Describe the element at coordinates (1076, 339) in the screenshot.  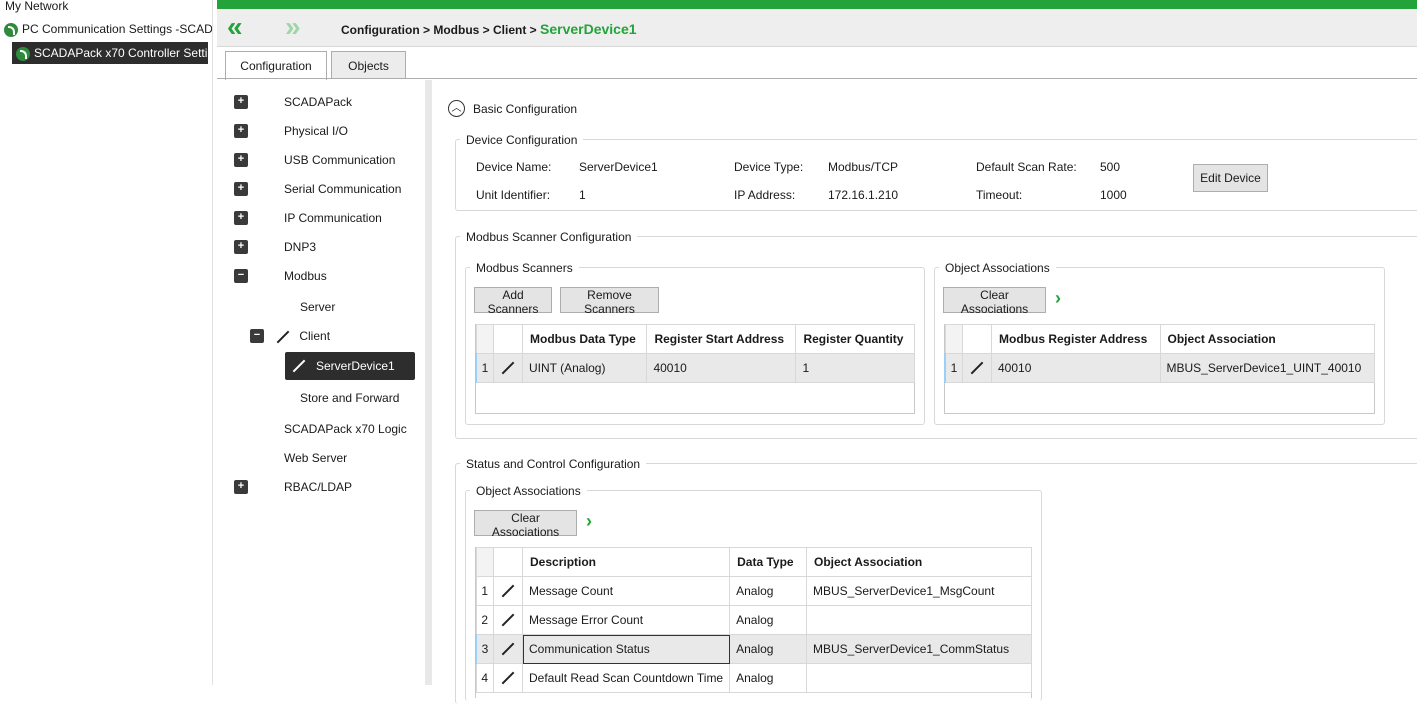
I see `column-header-modbus-register-address: Modbus Register Address` at that location.